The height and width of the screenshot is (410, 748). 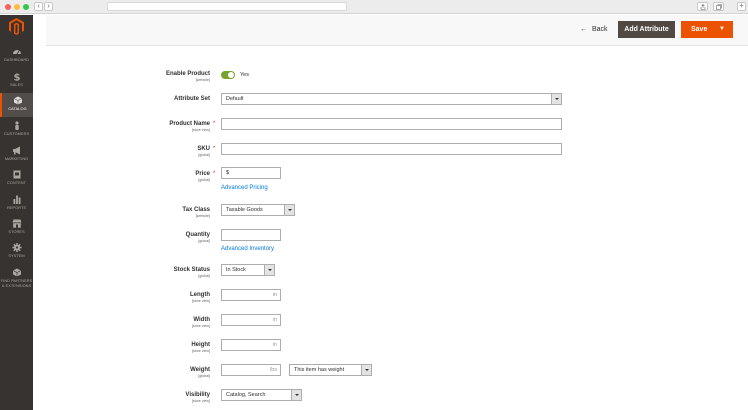 I want to click on product-name-scope: [store view], so click(x=200, y=130).